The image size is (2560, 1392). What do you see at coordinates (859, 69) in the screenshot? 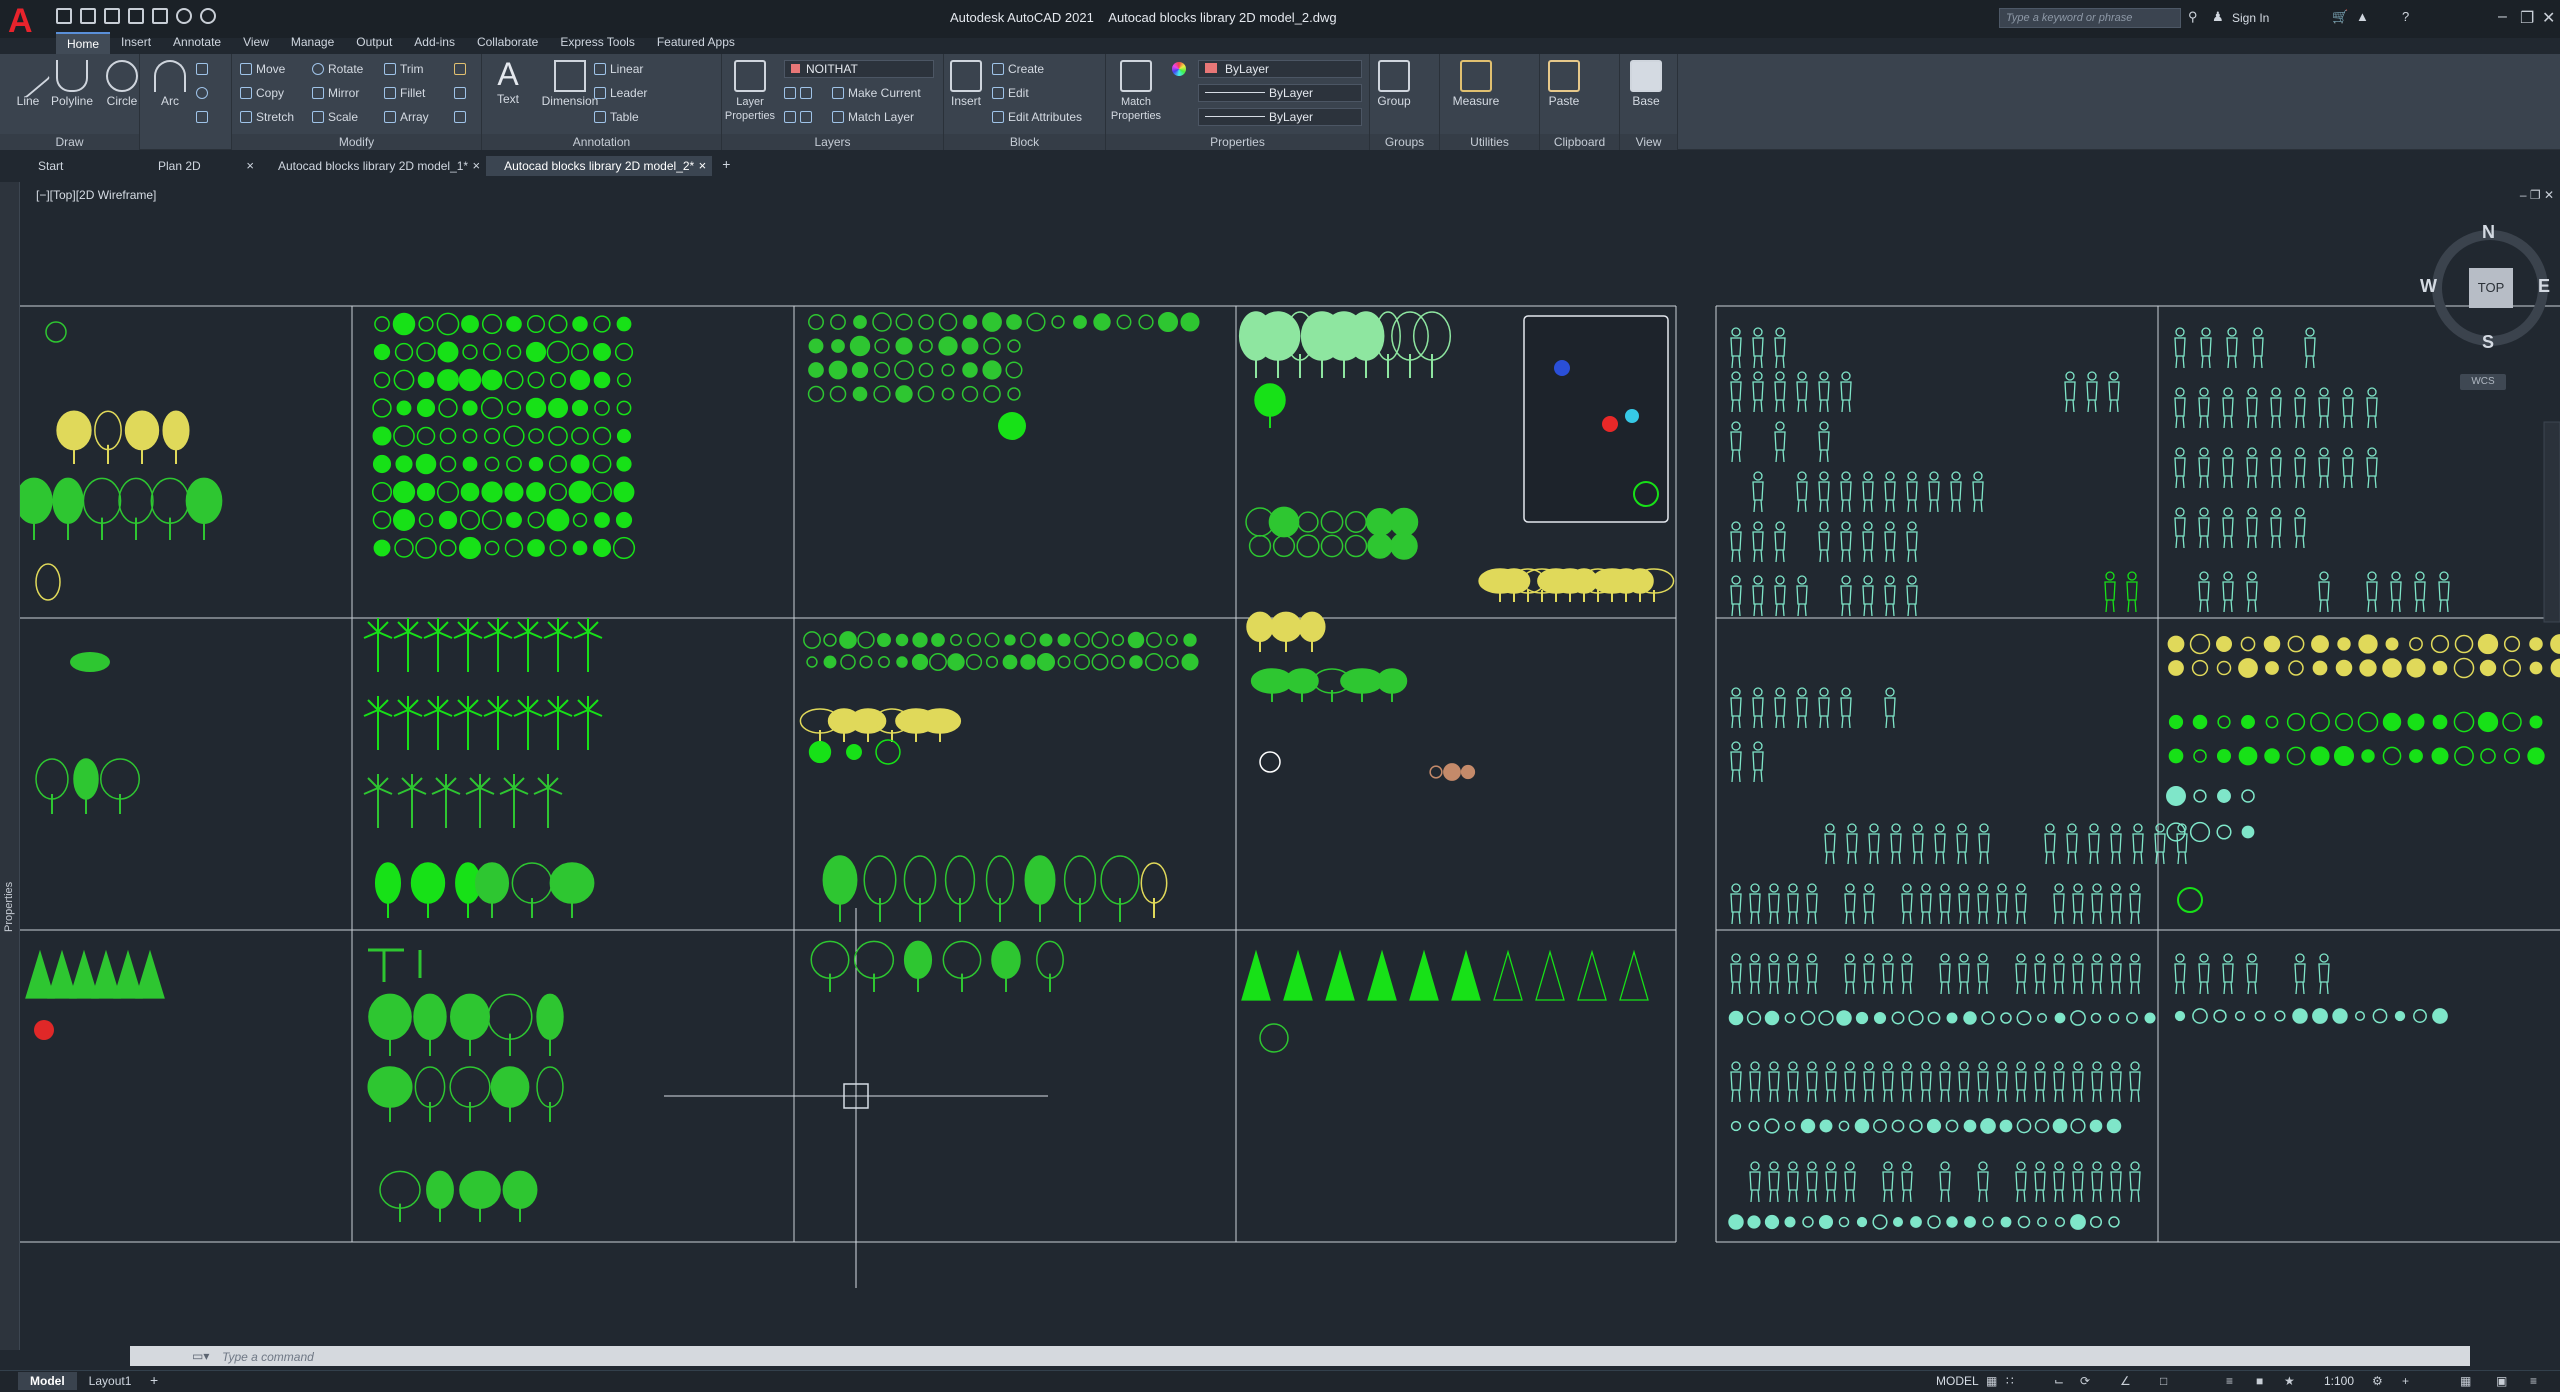
I see `layer-dropdown: NOITHAT` at bounding box center [859, 69].